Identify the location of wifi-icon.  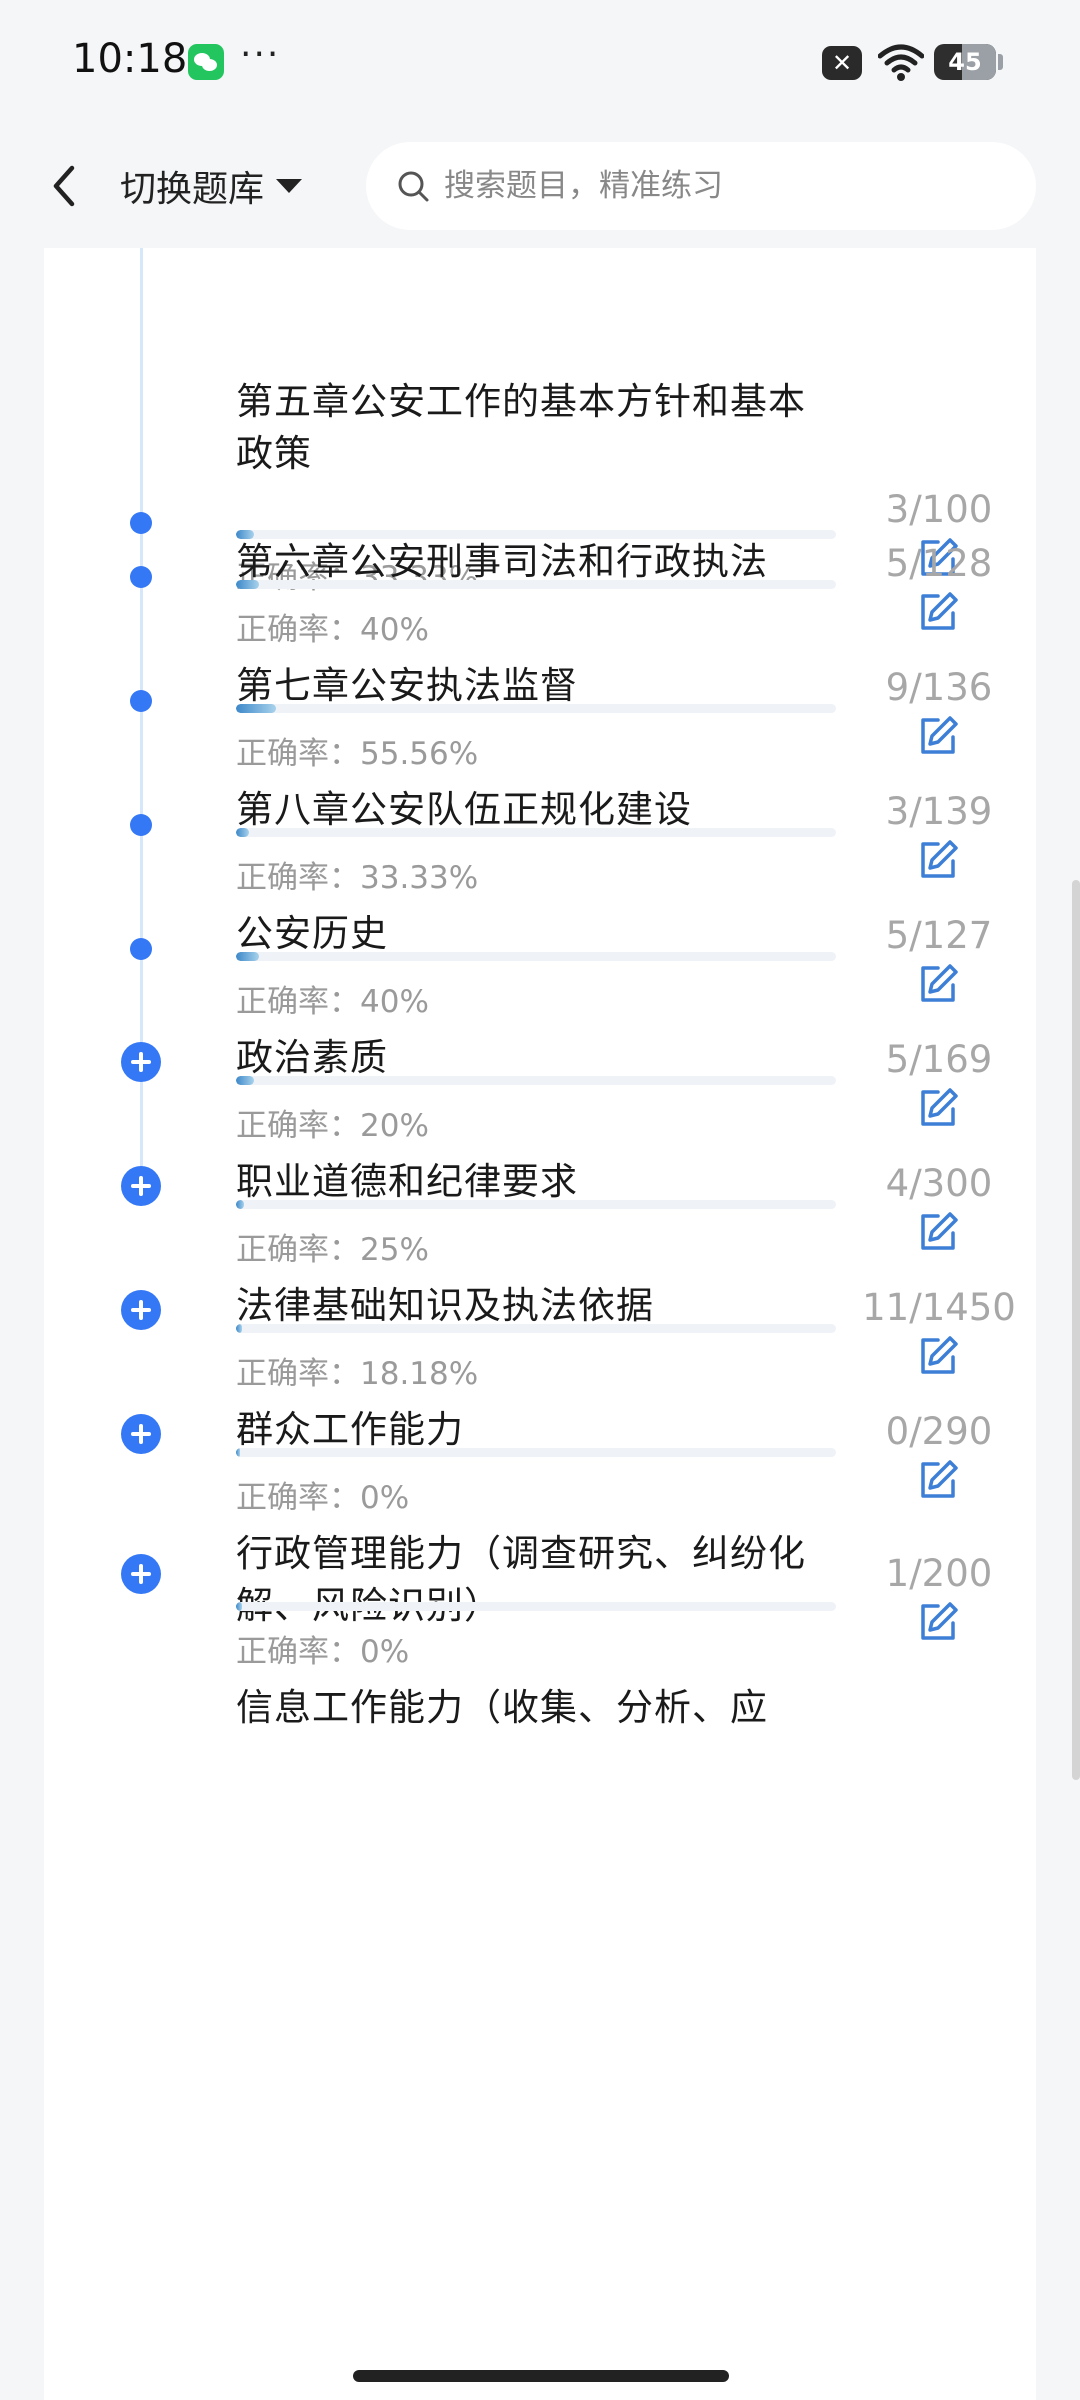
(901, 62).